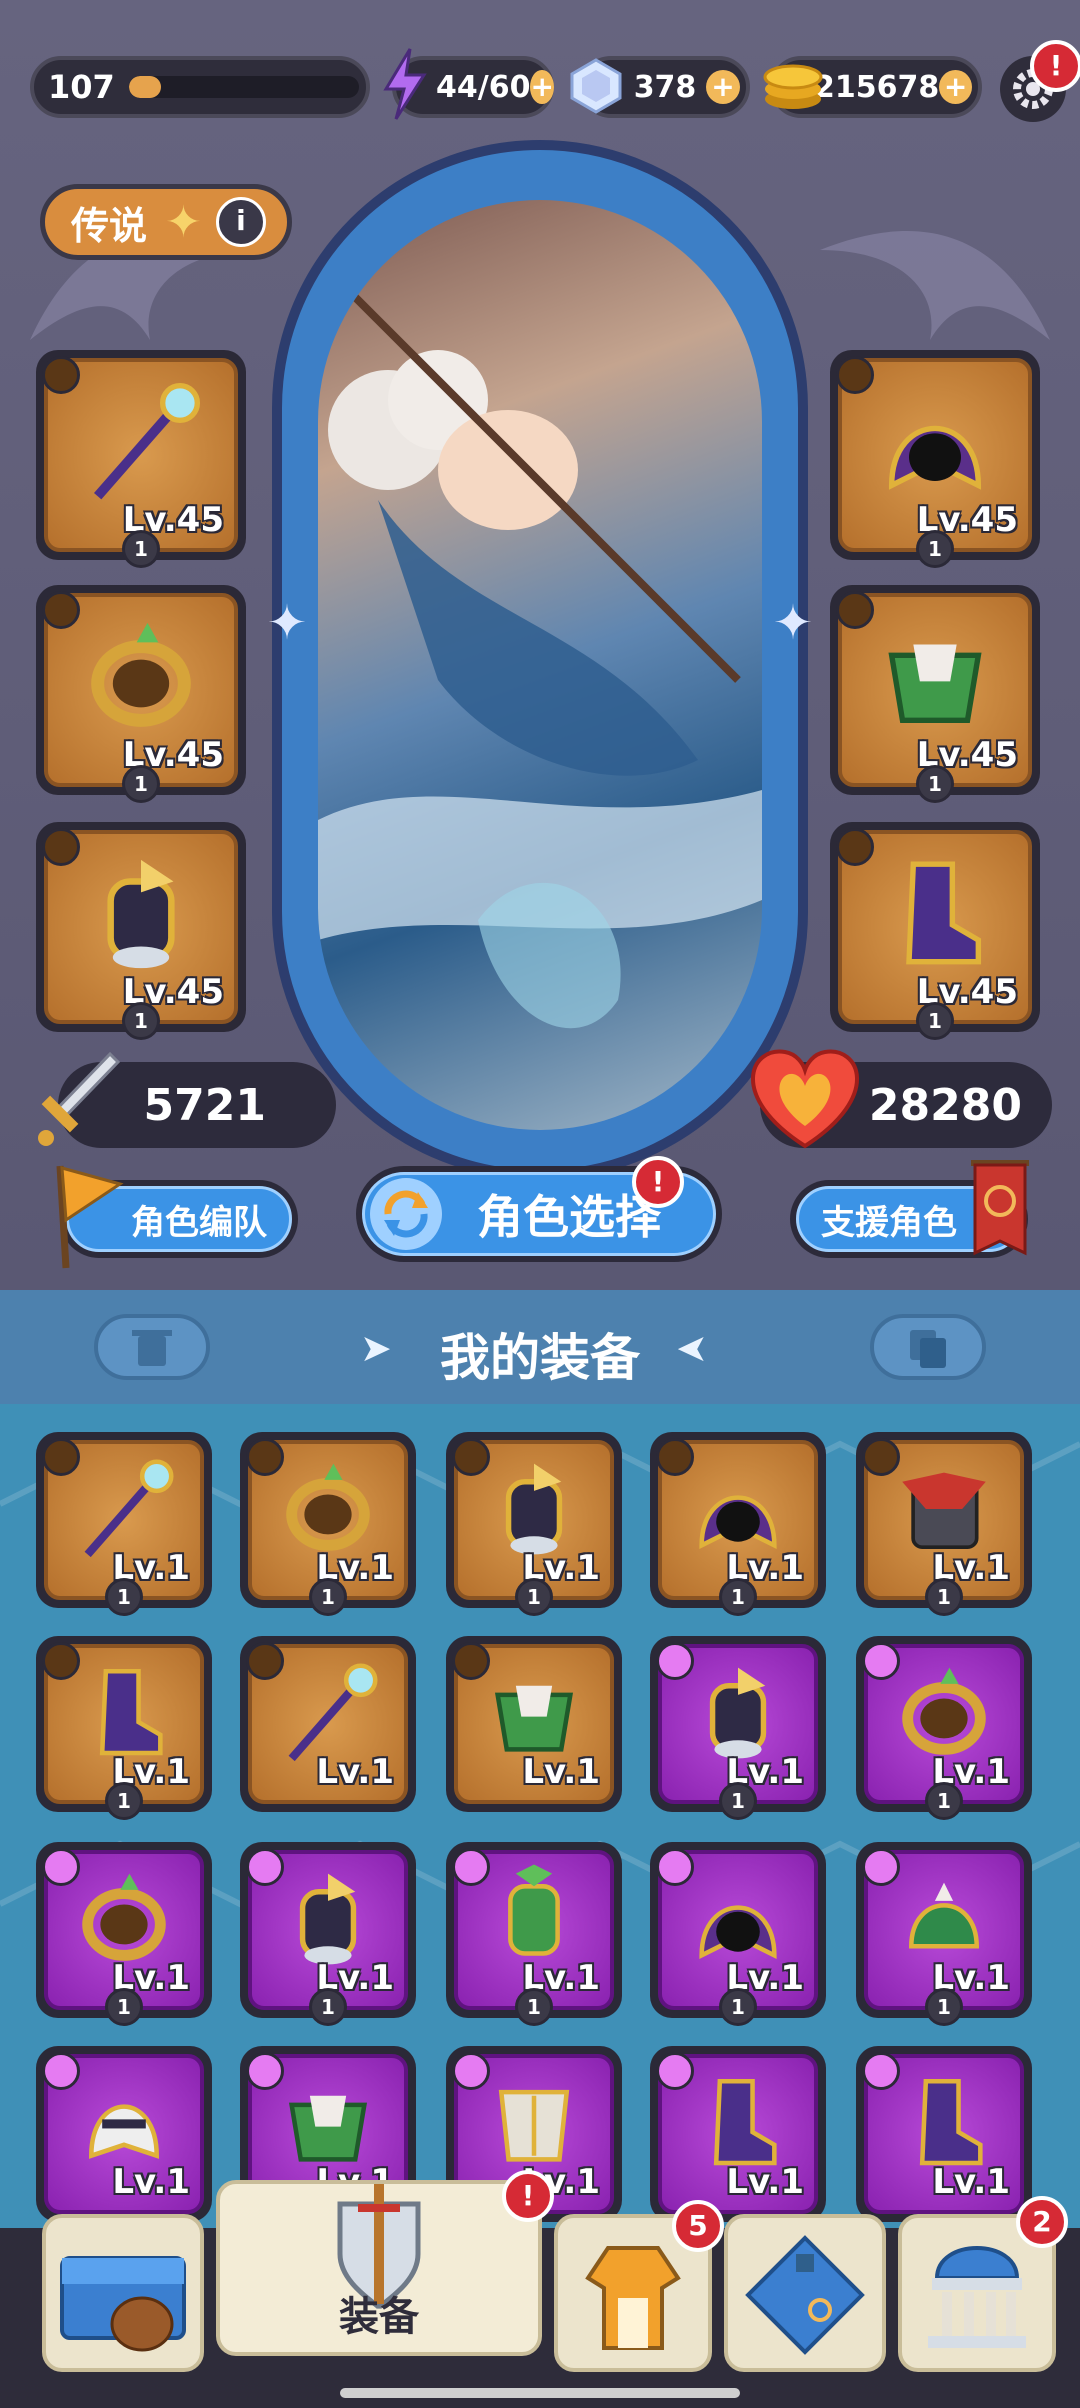  What do you see at coordinates (692, 1348) in the screenshot?
I see `wing-right-icon: ➤` at bounding box center [692, 1348].